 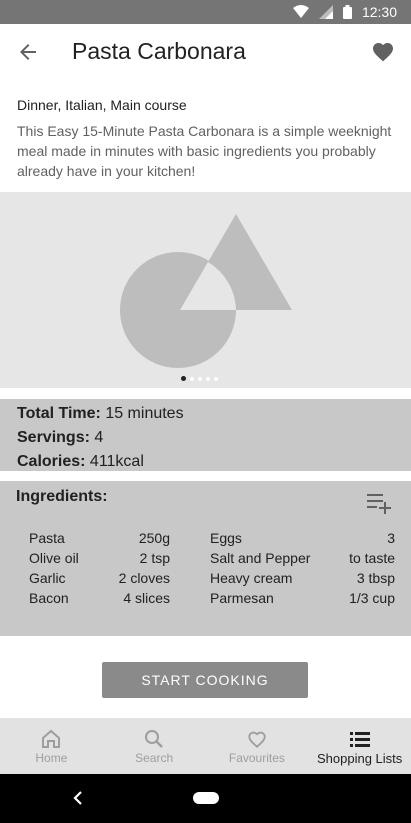 What do you see at coordinates (154, 558) in the screenshot?
I see `ingredient-amount: 2 tsp` at bounding box center [154, 558].